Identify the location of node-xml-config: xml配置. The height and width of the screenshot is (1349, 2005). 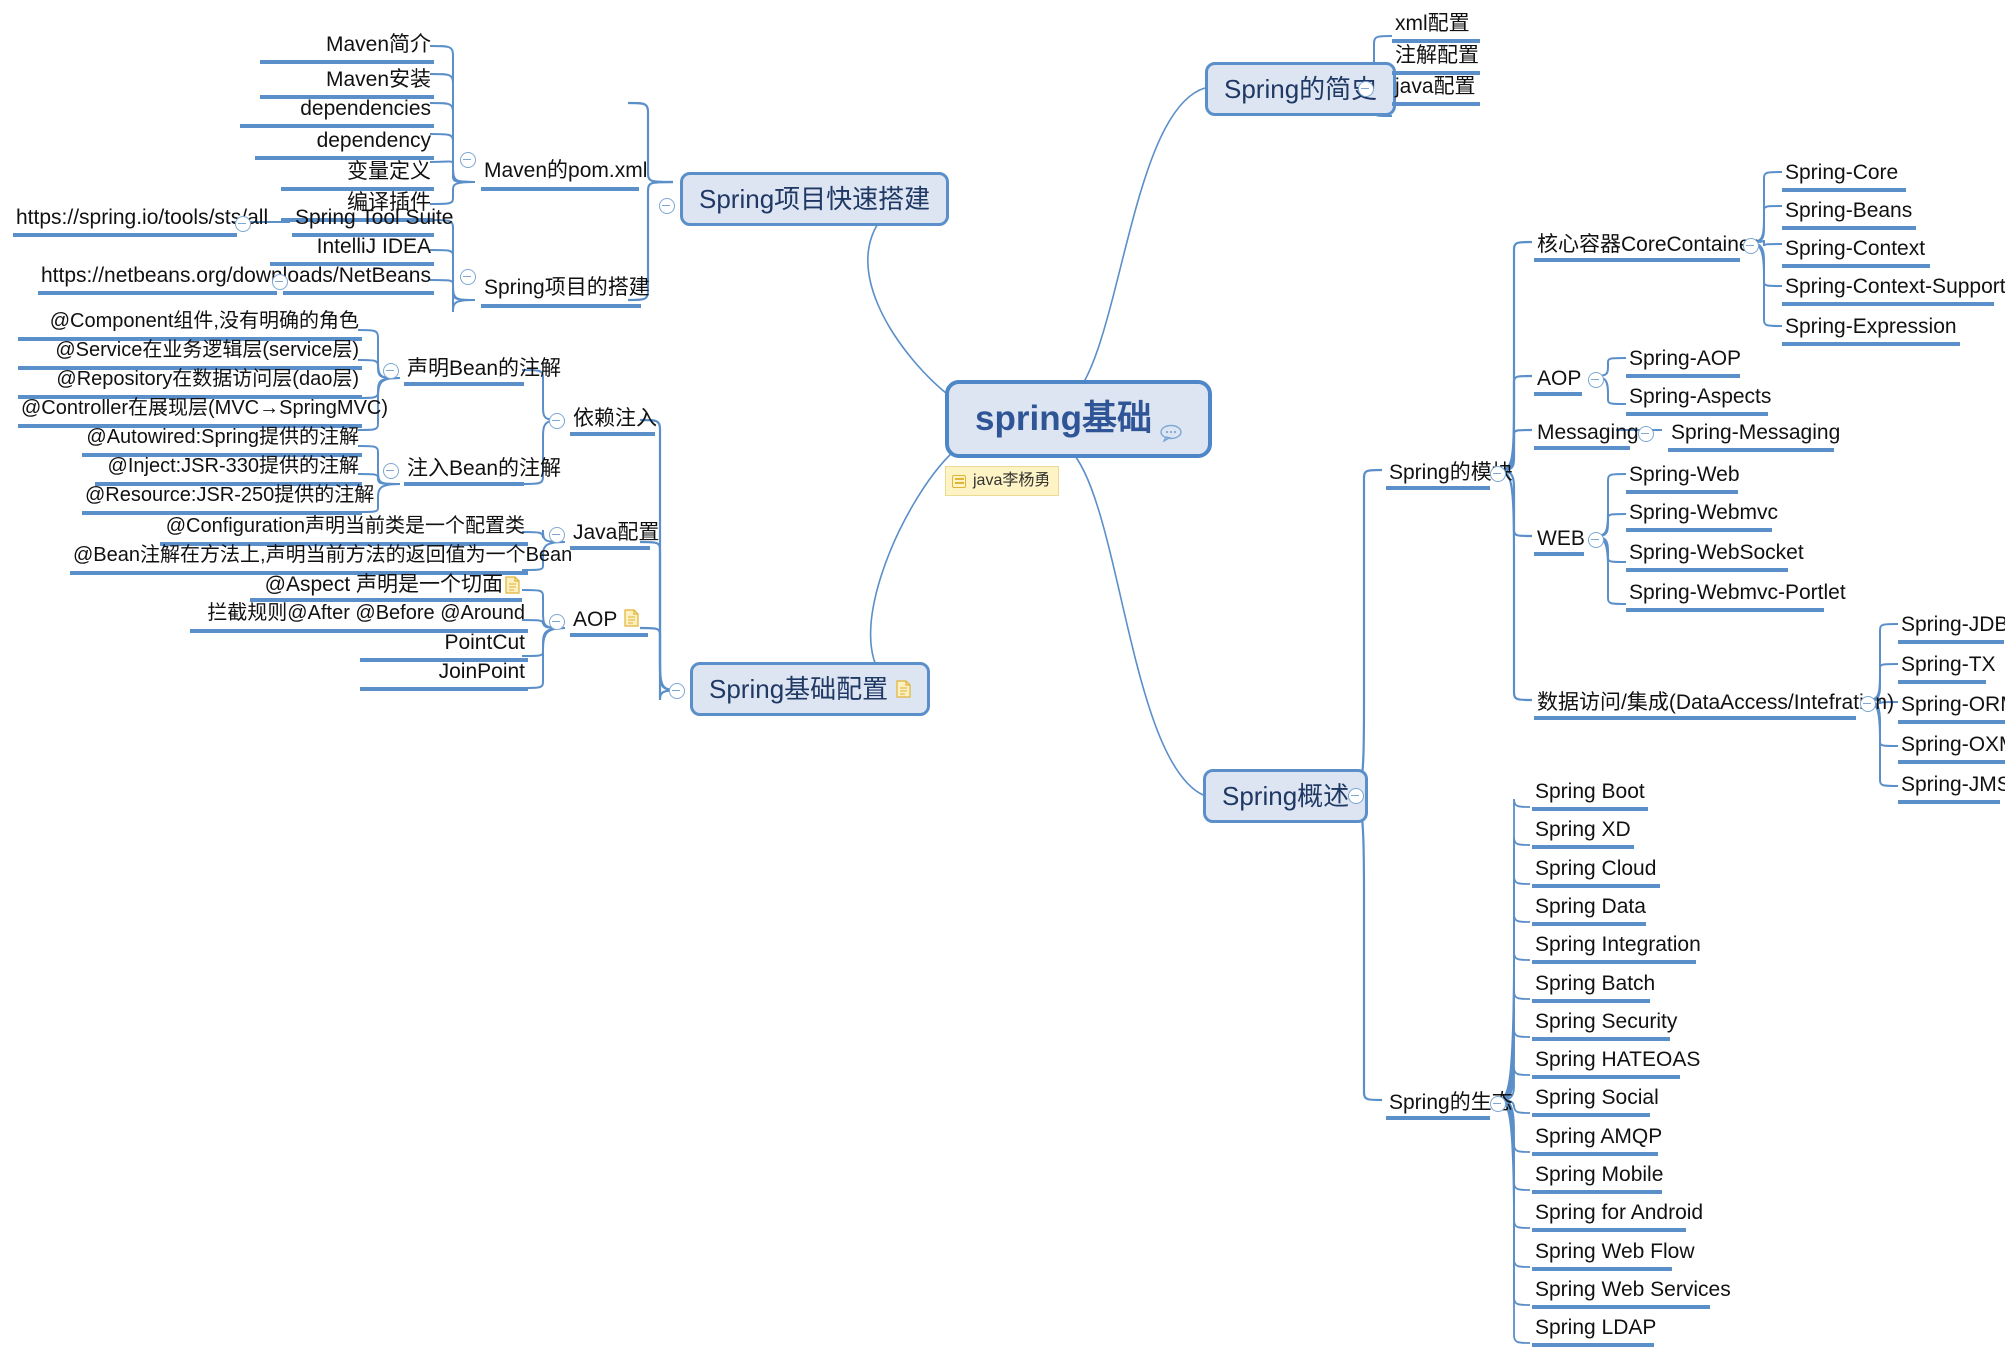
(1436, 27).